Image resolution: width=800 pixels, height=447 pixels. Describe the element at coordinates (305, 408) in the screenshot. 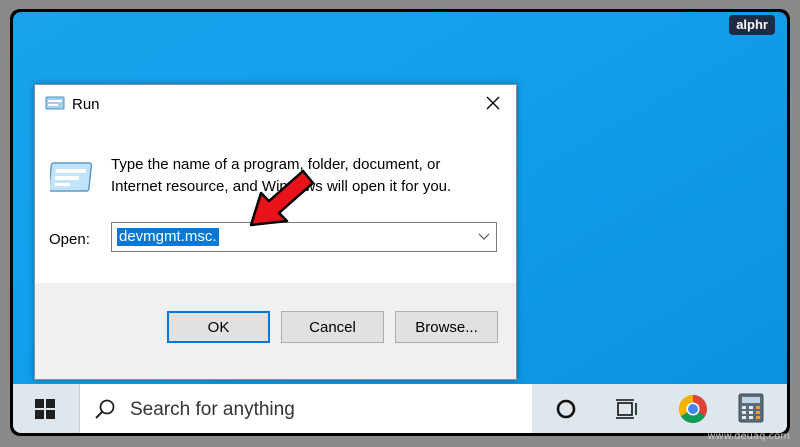

I see `taskbar-search-box: Search for anything` at that location.